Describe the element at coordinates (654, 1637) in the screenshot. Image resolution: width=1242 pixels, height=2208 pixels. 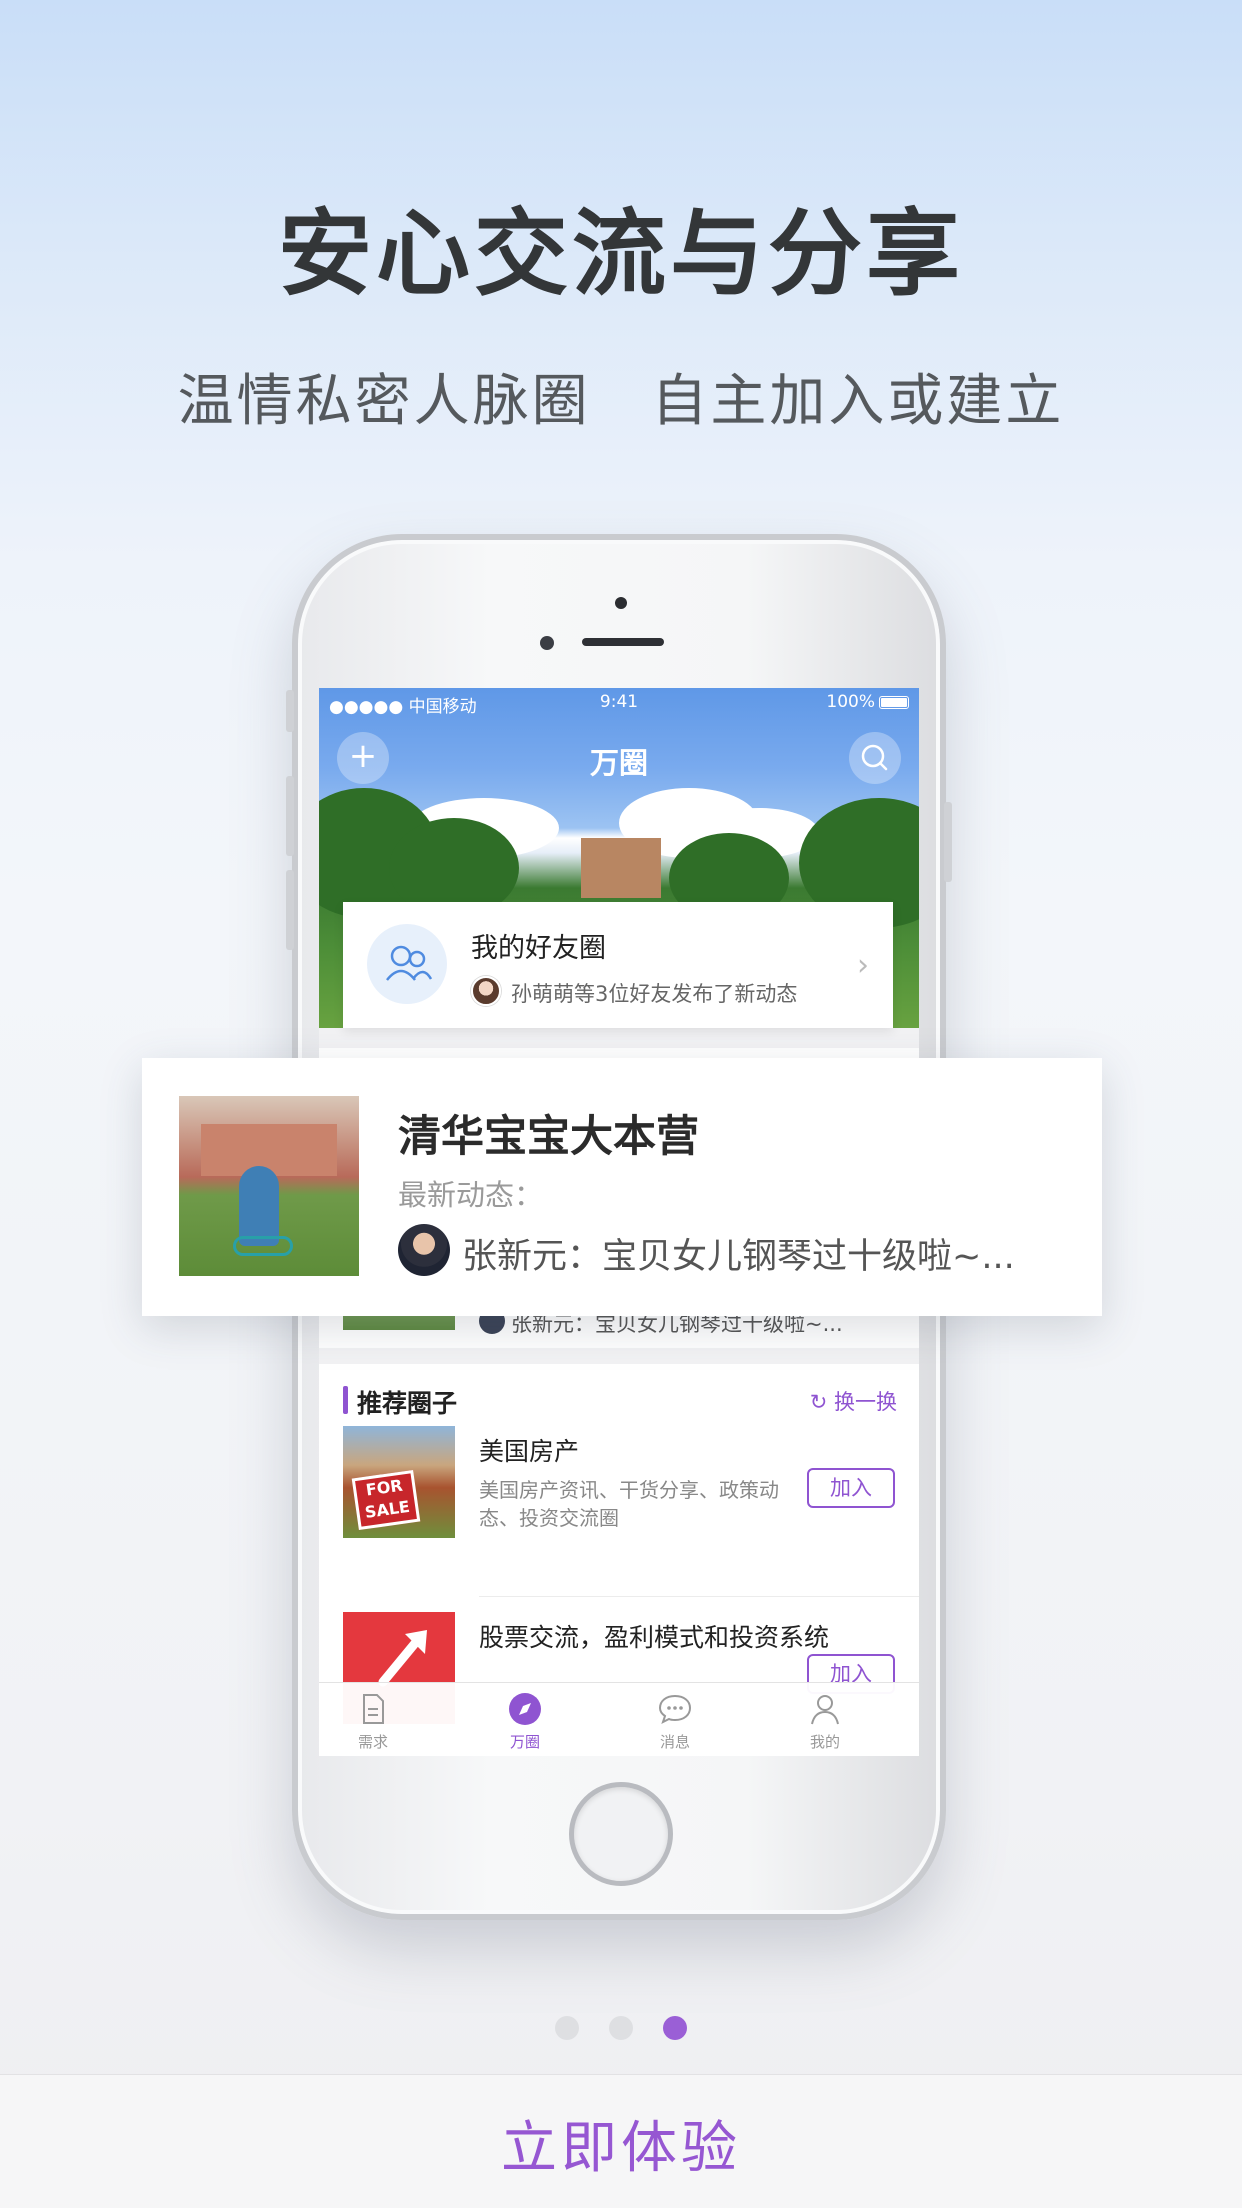
I see `circle-title: 股票交流，盈利模式和投资系统` at that location.